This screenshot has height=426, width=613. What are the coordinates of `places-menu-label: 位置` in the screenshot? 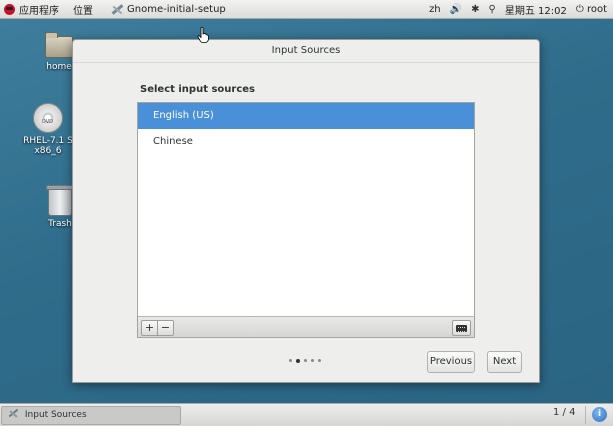 It's located at (83, 11).